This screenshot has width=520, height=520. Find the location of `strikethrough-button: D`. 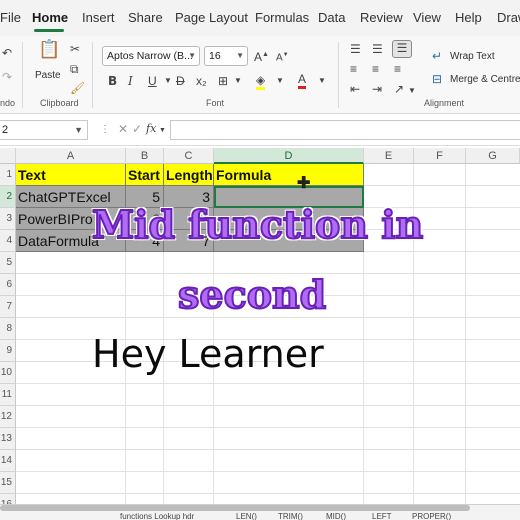

strikethrough-button: D is located at coordinates (180, 81).